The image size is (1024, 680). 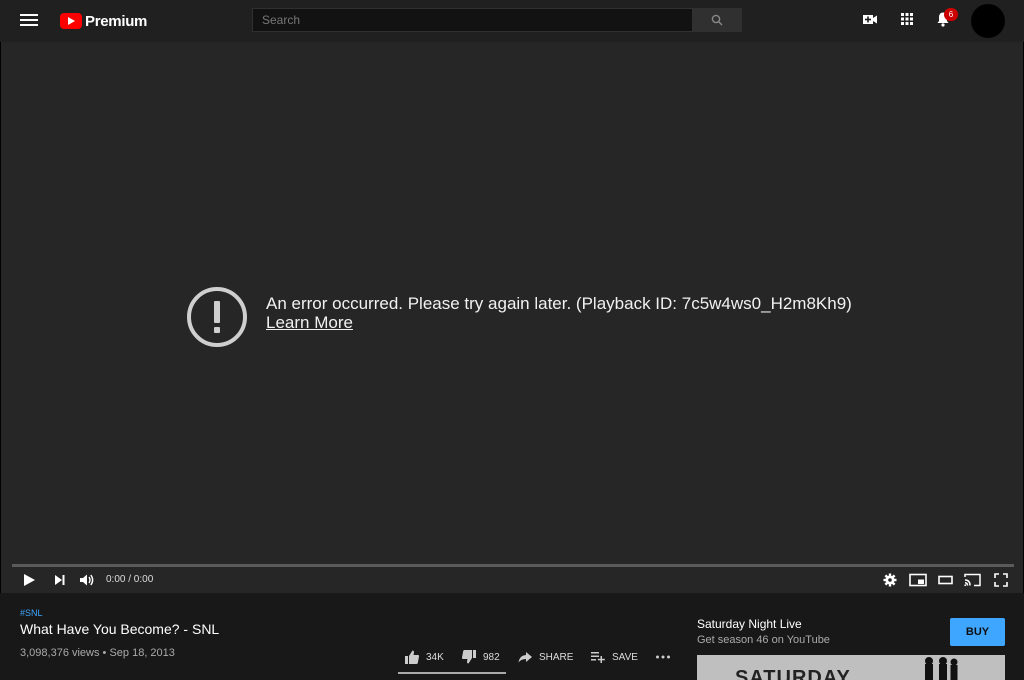 What do you see at coordinates (97, 653) in the screenshot?
I see `video-meta: 3,098,376 views • Sep 18, 2013` at bounding box center [97, 653].